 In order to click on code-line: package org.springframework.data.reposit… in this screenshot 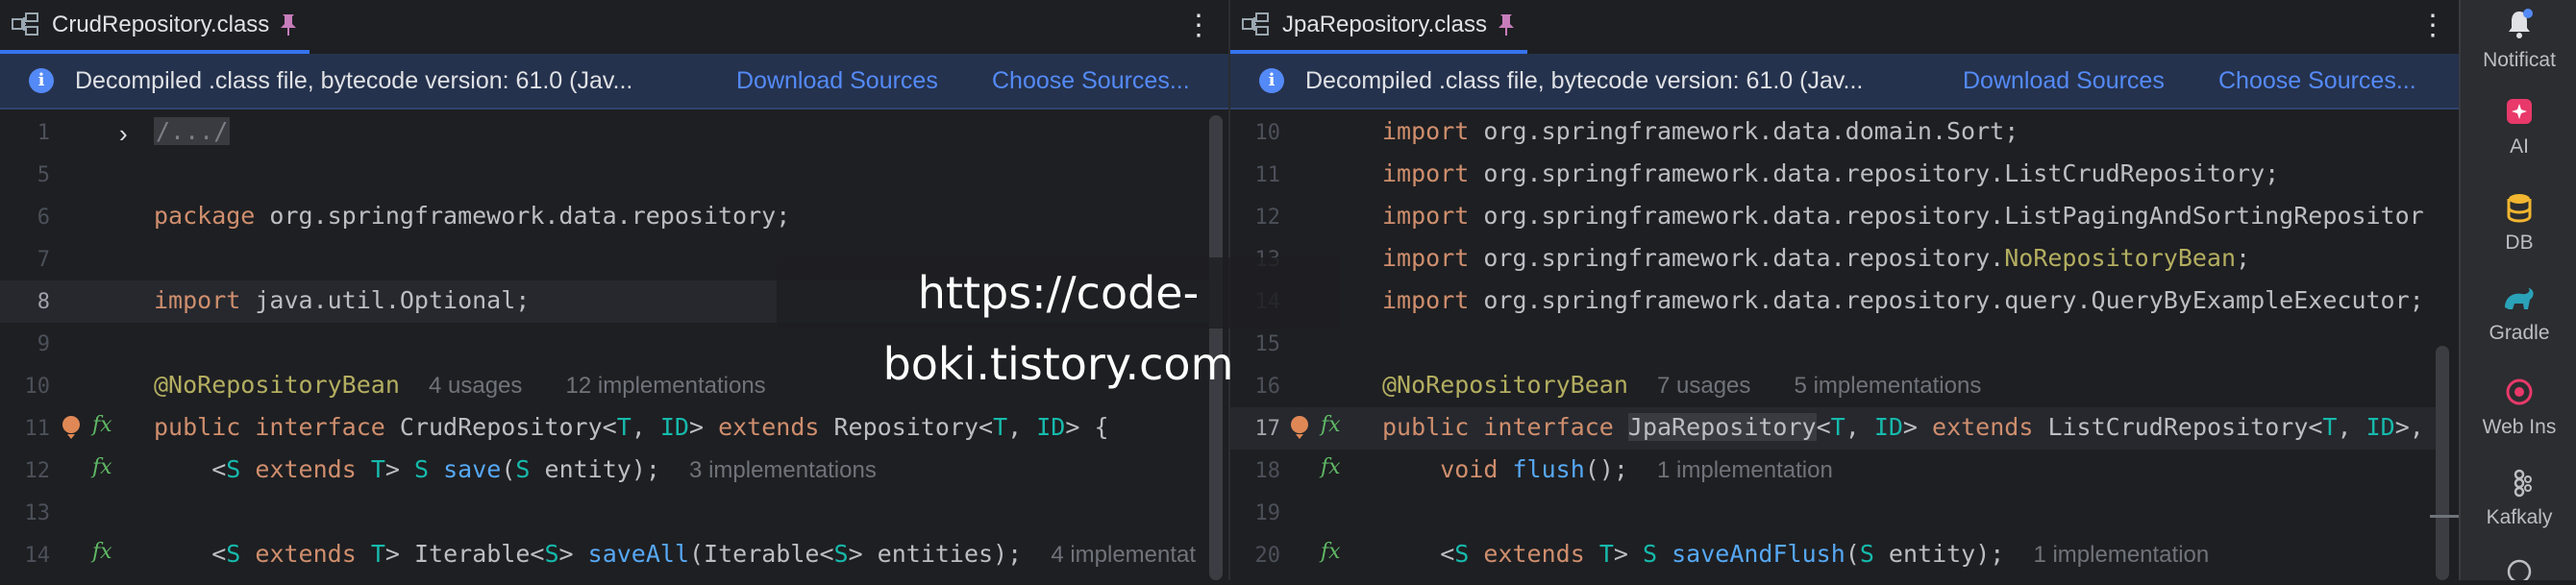, I will do `click(473, 216)`.